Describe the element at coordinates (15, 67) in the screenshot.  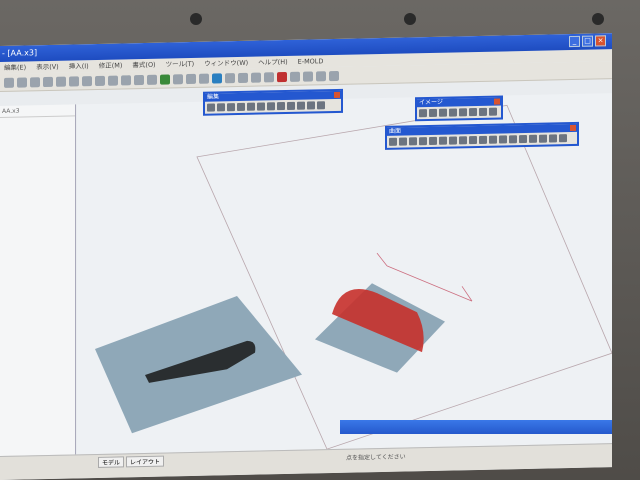
I see `menu-edit: 編集(E)` at that location.